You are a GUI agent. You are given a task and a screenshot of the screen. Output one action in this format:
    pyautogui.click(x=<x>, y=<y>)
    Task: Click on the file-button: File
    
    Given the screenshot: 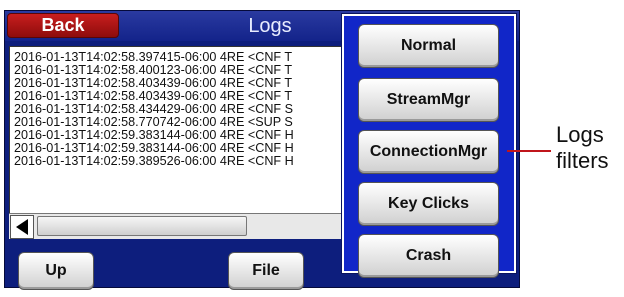 What is the action you would take?
    pyautogui.click(x=266, y=271)
    